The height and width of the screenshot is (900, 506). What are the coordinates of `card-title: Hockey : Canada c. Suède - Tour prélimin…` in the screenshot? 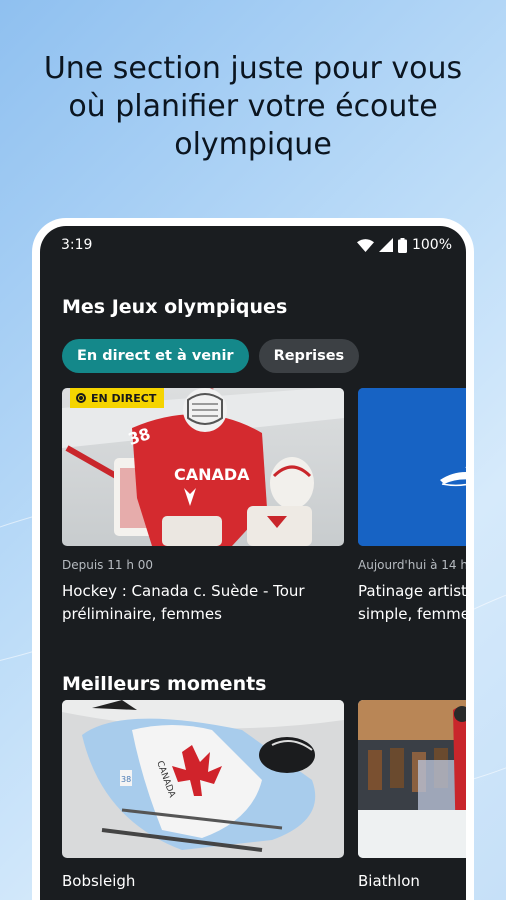 It's located at (203, 603).